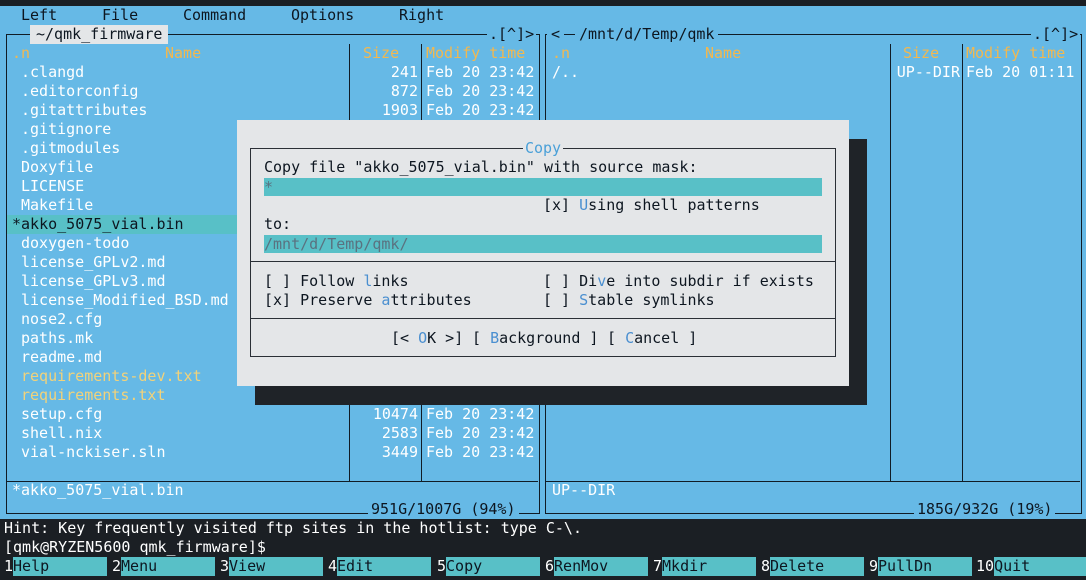  Describe the element at coordinates (93, 452) in the screenshot. I see `left-file-name: vial-nckiser.sln` at that location.